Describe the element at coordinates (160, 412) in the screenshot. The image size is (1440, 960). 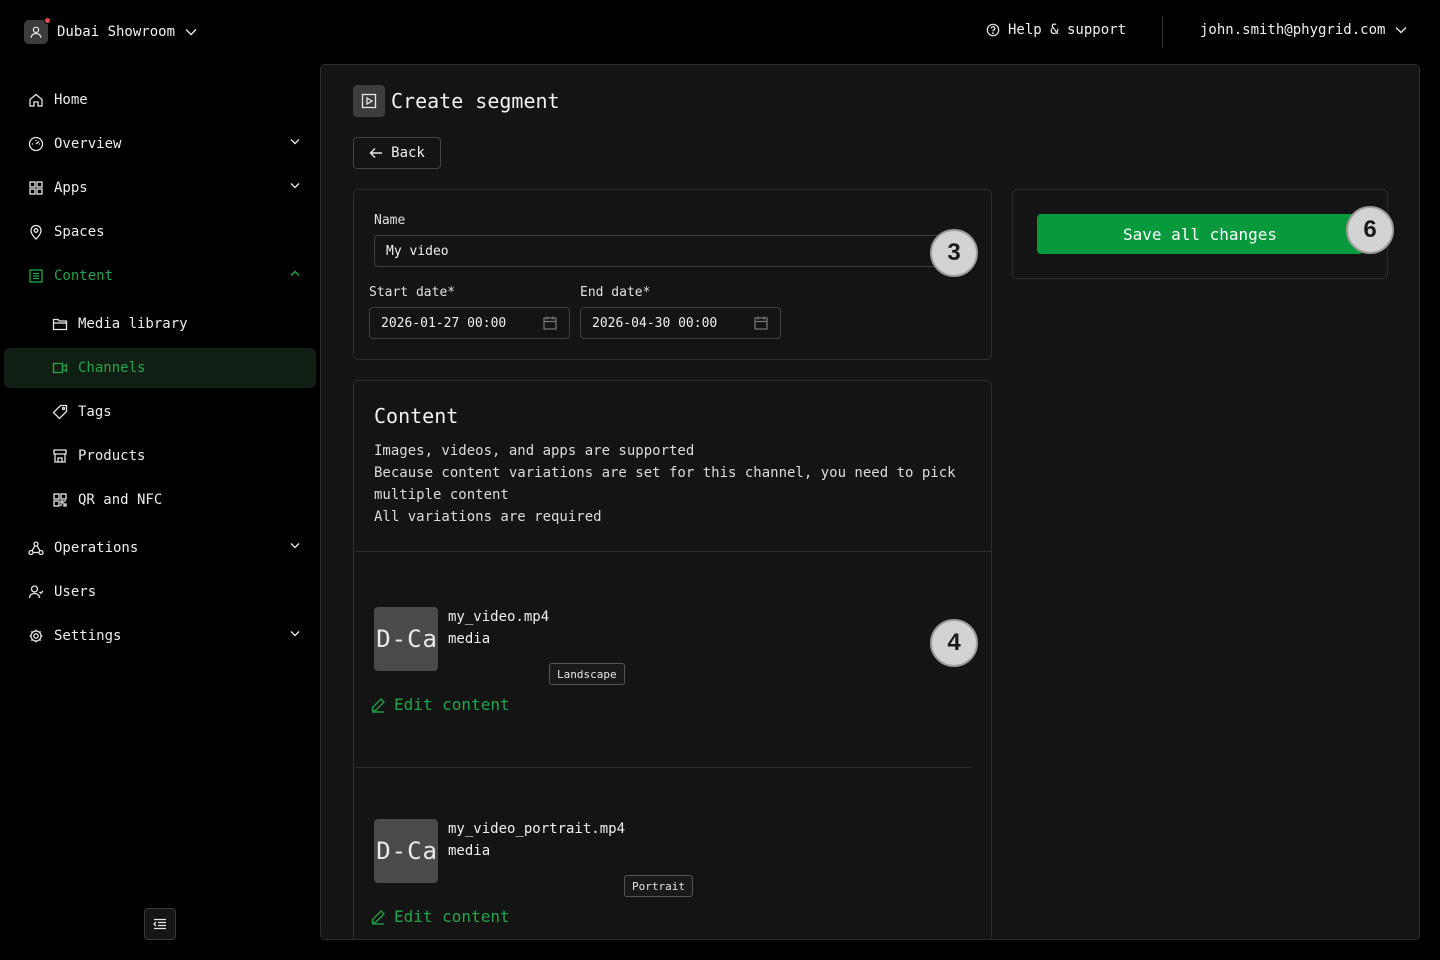
I see `sidebar-item-tags: Tags` at that location.